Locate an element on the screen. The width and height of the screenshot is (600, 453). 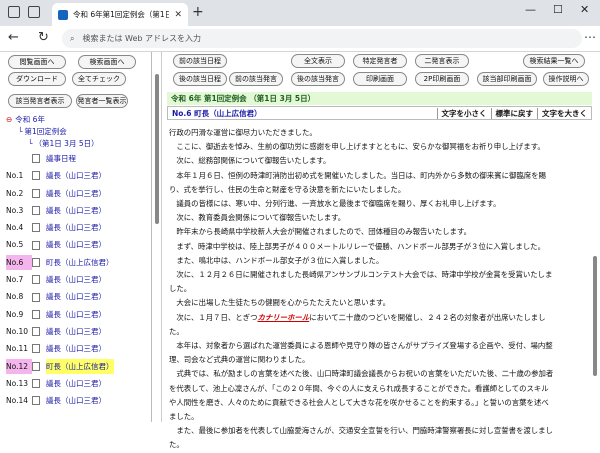
print-button: 印刷画面 is located at coordinates (380, 79).